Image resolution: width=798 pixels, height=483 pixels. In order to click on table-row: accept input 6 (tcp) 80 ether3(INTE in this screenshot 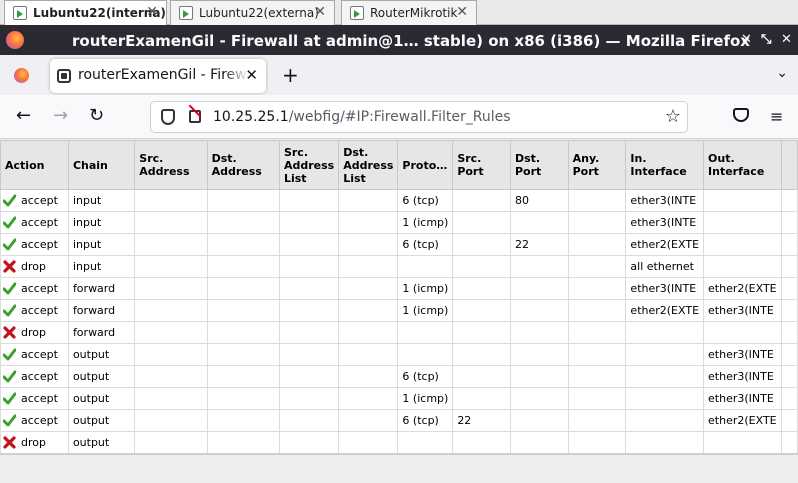, I will do `click(399, 200)`.